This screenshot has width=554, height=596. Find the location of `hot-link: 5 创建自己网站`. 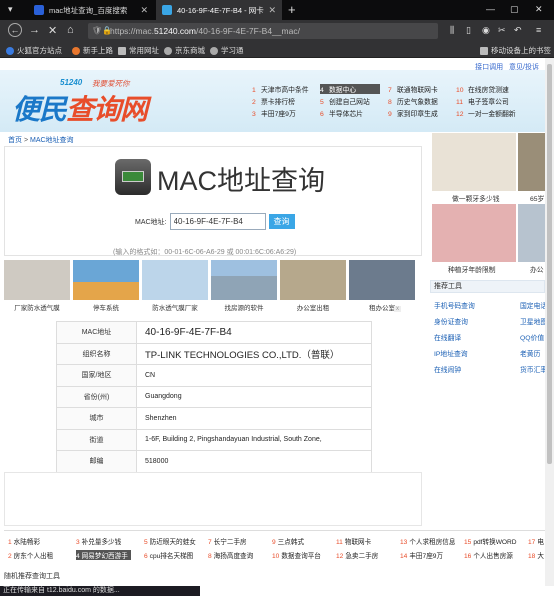

hot-link: 5 创建自己网站 is located at coordinates (345, 101).